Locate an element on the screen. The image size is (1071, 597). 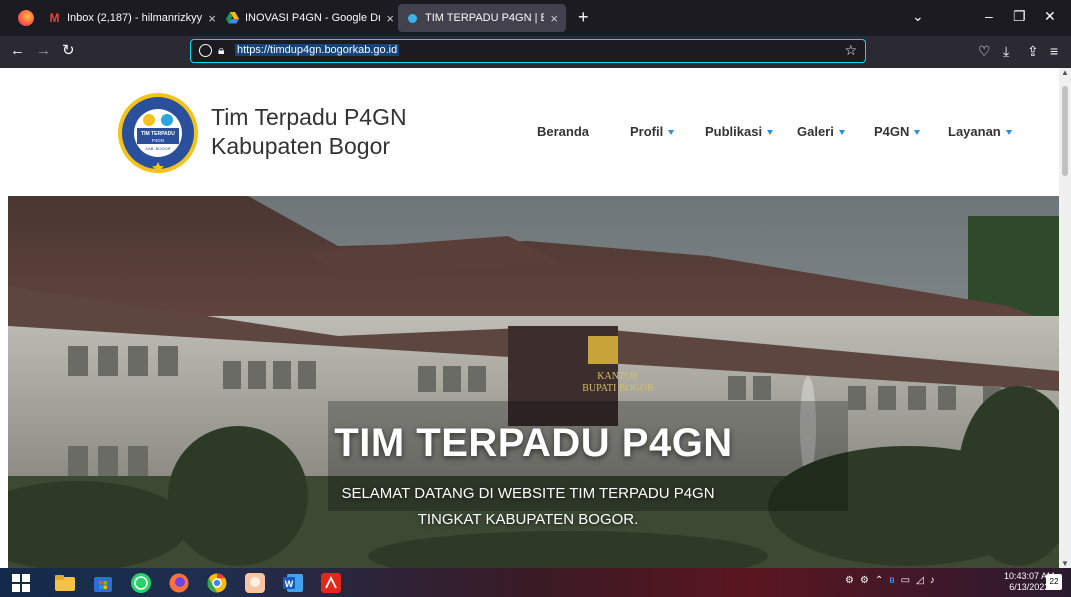
app-icon is located at coordinates (255, 583).